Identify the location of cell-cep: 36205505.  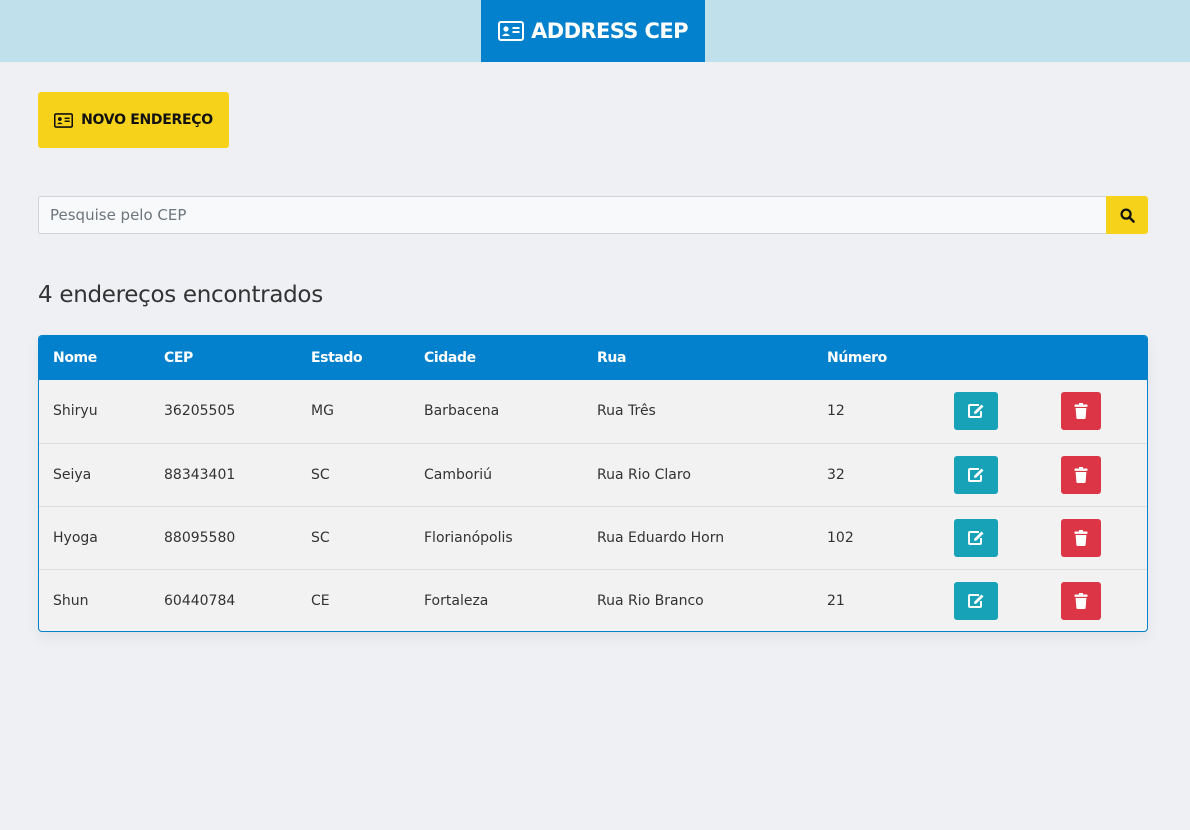
(200, 411).